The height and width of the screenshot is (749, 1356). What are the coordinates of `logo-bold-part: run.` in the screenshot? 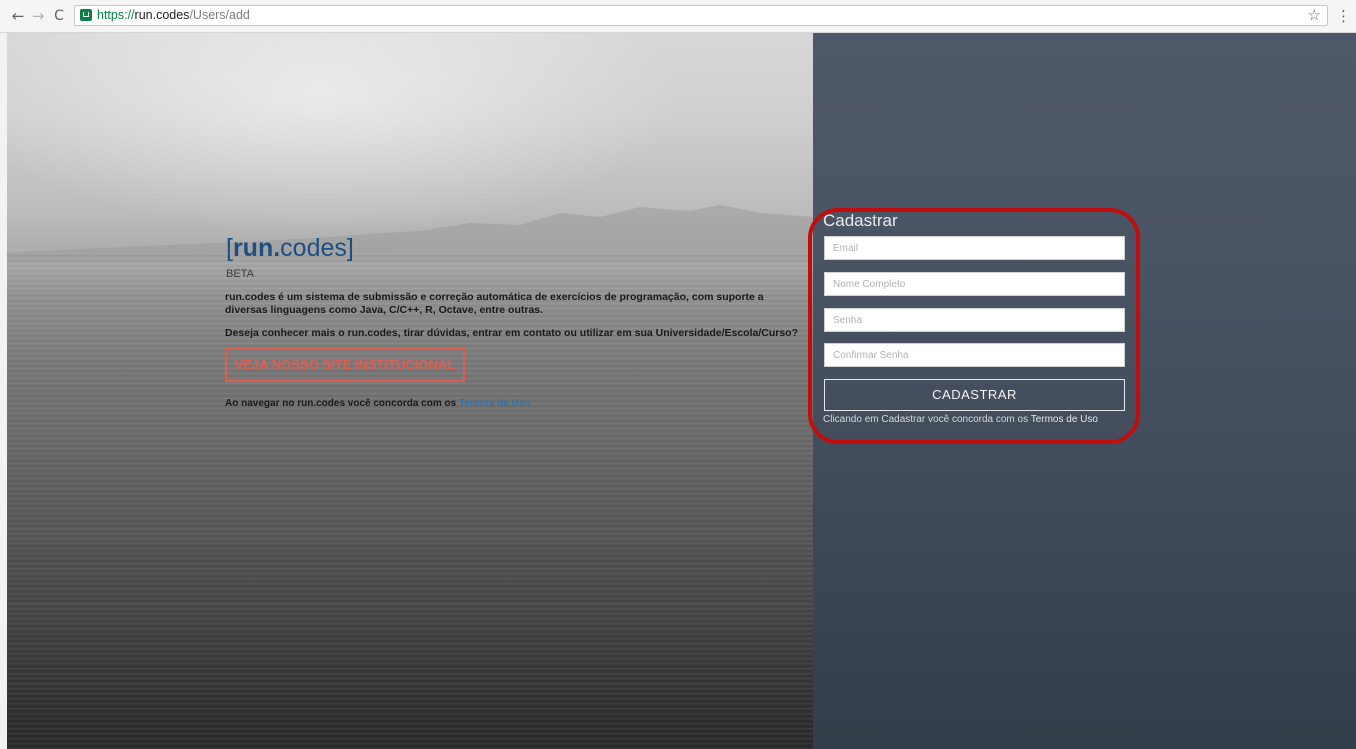 It's located at (256, 248).